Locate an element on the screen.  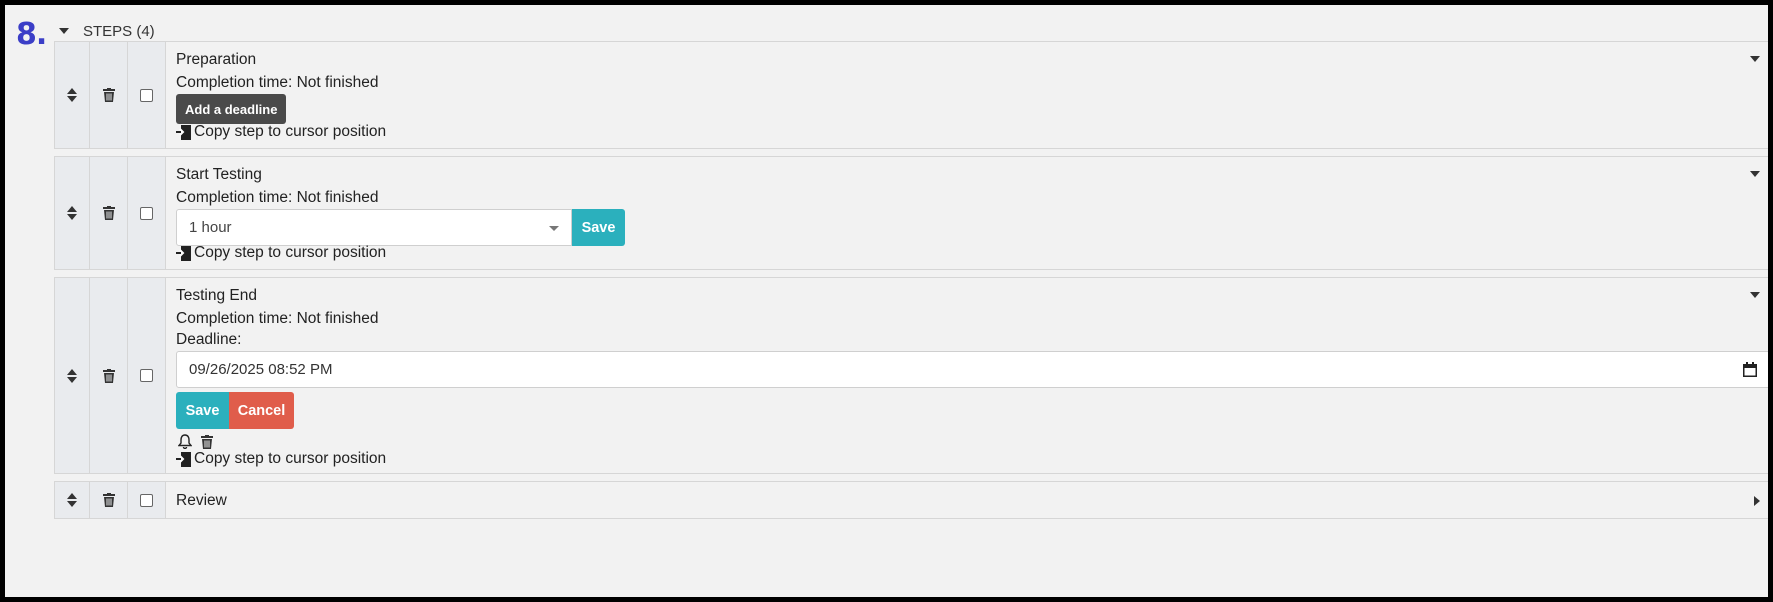
bell-icon is located at coordinates (185, 441).